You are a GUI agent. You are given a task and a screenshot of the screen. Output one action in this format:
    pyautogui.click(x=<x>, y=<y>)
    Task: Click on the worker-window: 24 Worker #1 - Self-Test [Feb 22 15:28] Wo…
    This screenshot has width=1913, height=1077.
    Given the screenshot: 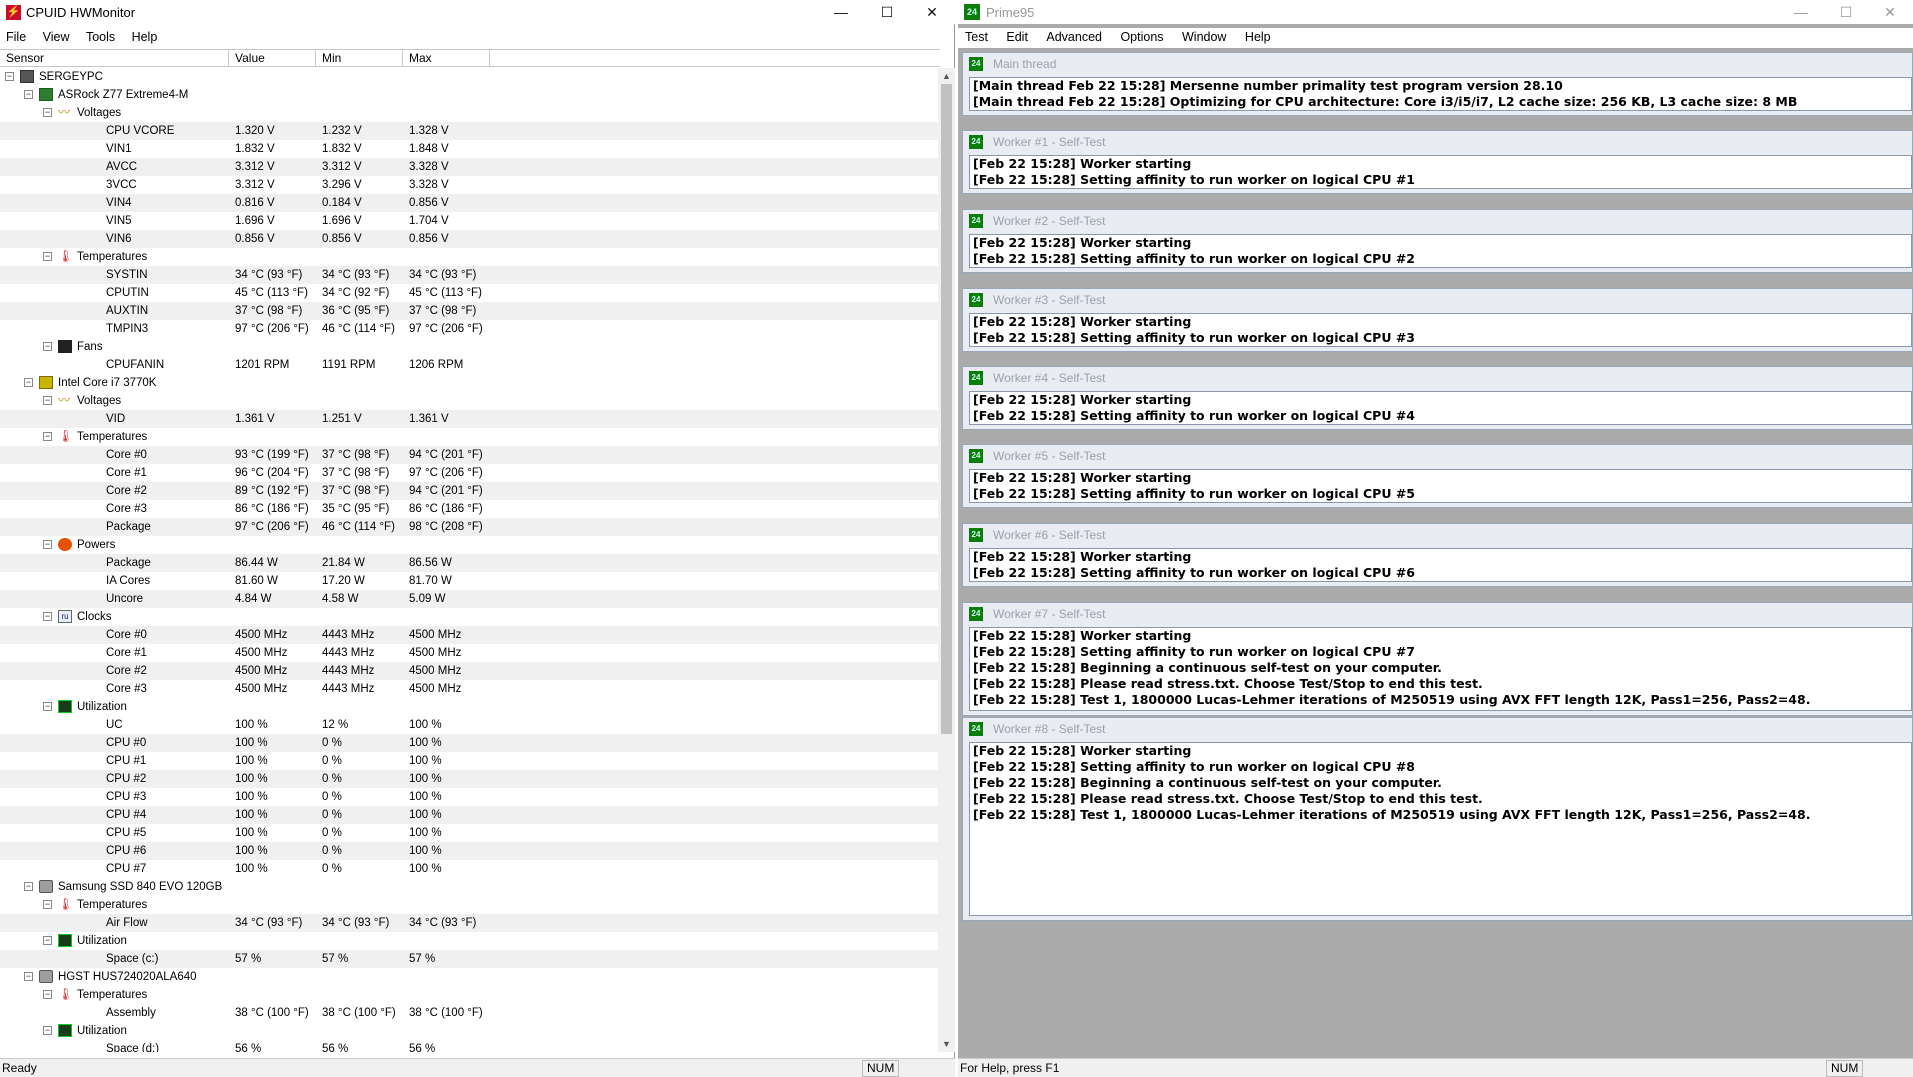 What is the action you would take?
    pyautogui.click(x=1437, y=162)
    